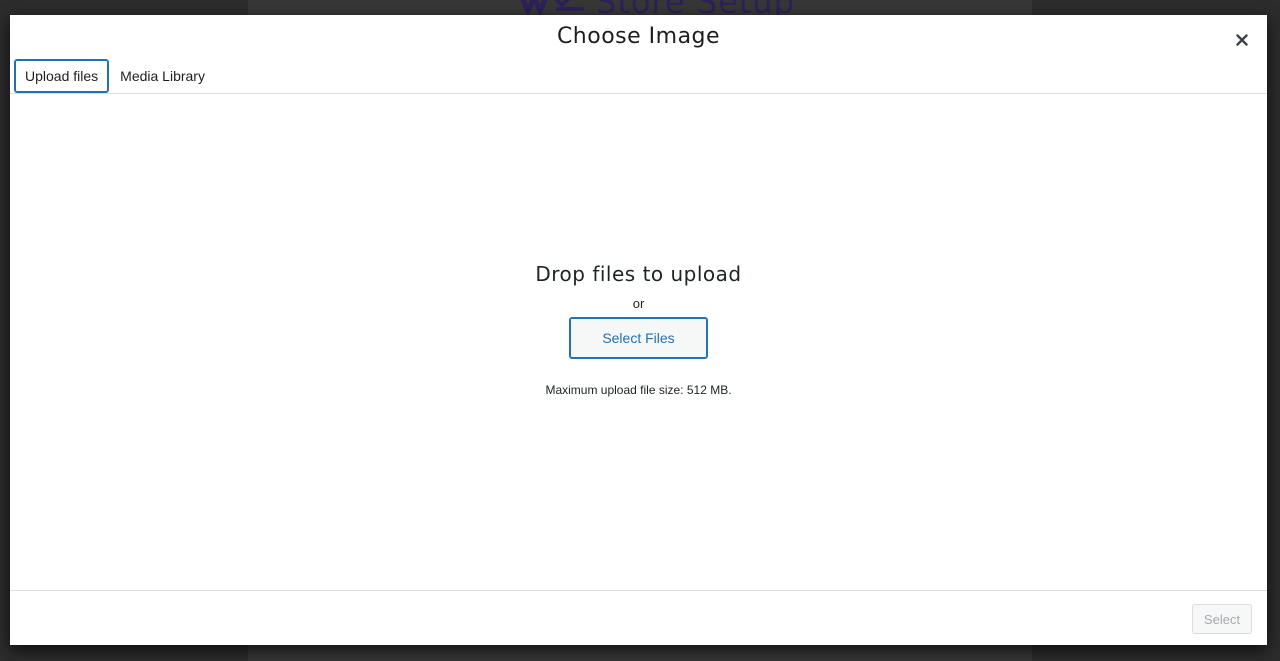 Image resolution: width=1280 pixels, height=661 pixels. Describe the element at coordinates (1222, 619) in the screenshot. I see `select-button: Select` at that location.